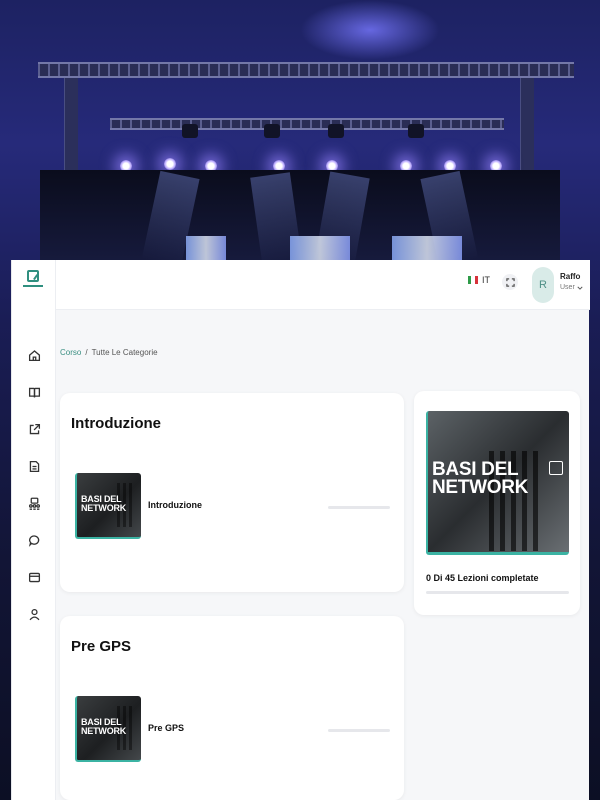  I want to click on course-progress-bar, so click(497, 592).